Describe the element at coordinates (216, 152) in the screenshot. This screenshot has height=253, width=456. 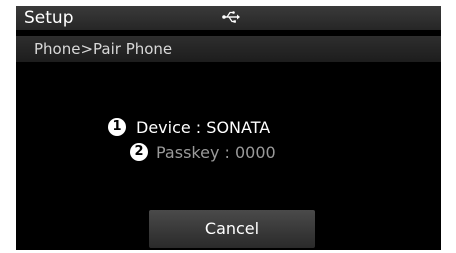
I see `passkey-label: Passkey : 0000` at that location.